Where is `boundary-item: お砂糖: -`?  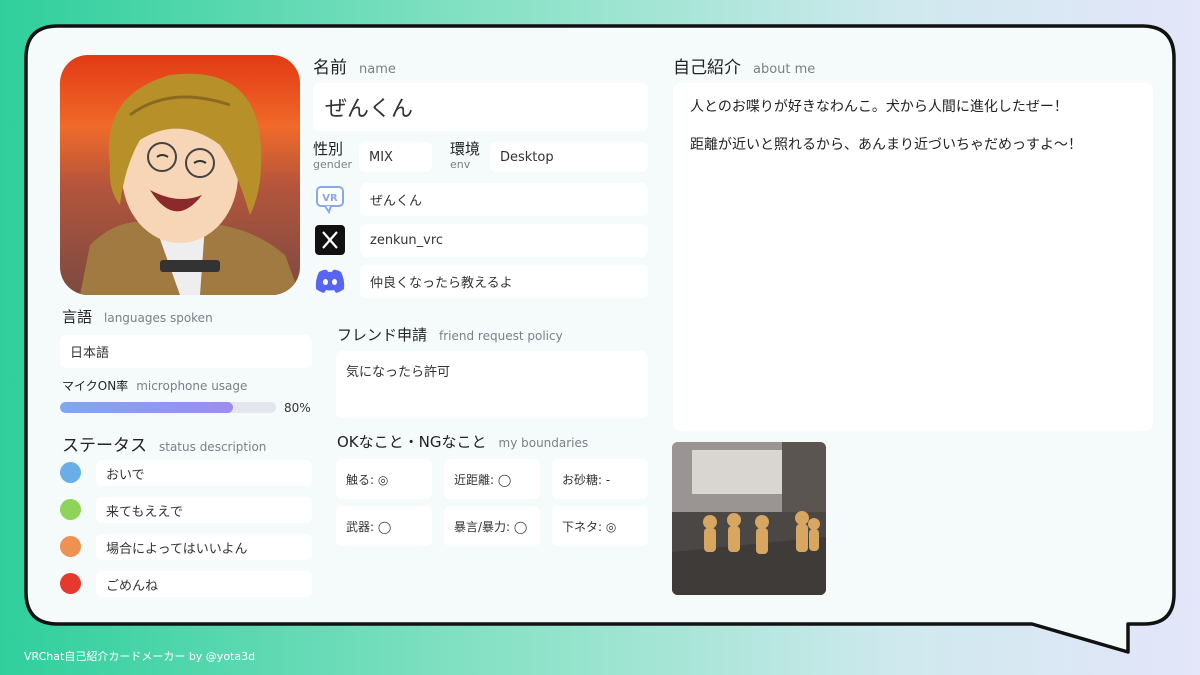
boundary-item: お砂糖: - is located at coordinates (600, 479).